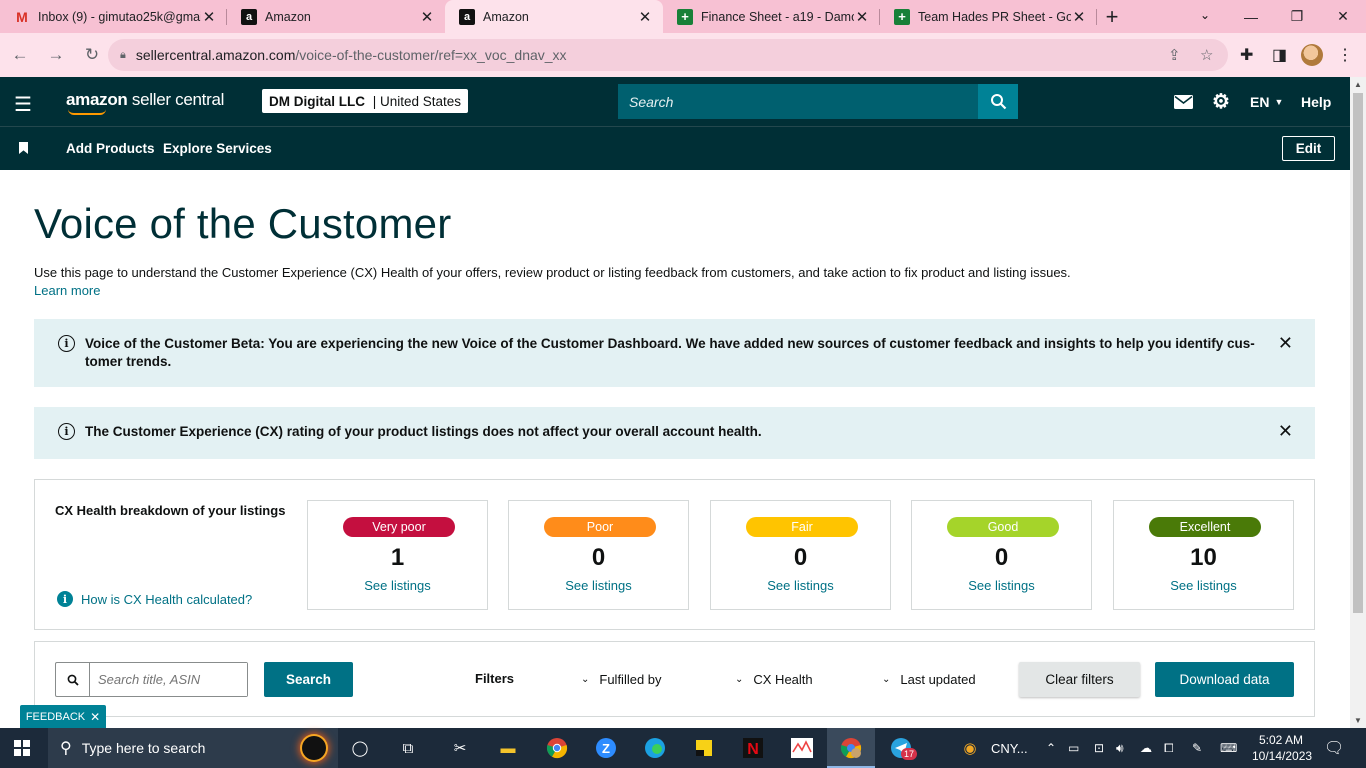 The width and height of the screenshot is (1366, 768). Describe the element at coordinates (1358, 720) in the screenshot. I see `scroll-down-icon: ▼` at that location.